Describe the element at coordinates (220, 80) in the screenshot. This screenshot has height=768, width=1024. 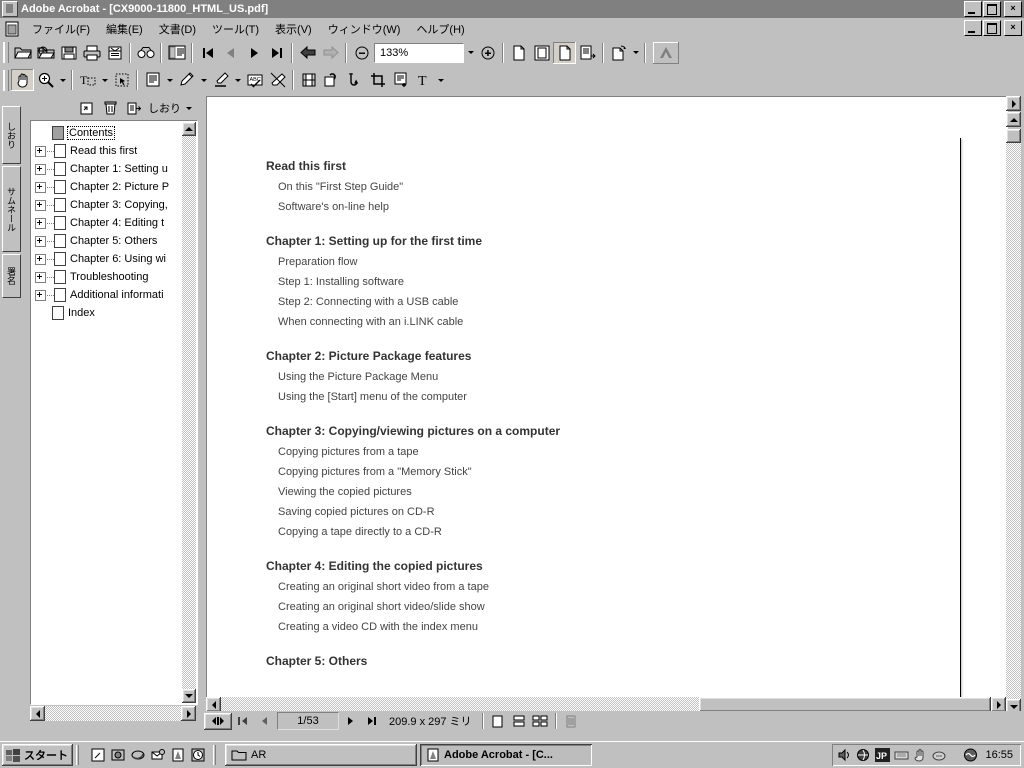
I see `highlight-tool-icon` at that location.